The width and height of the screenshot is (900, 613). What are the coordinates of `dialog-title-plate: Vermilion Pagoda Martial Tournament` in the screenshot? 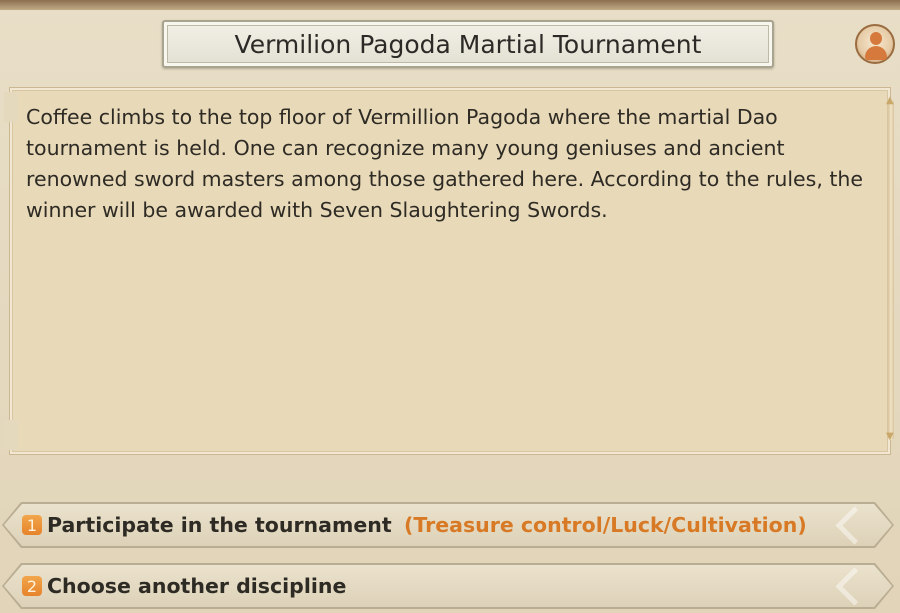 It's located at (468, 44).